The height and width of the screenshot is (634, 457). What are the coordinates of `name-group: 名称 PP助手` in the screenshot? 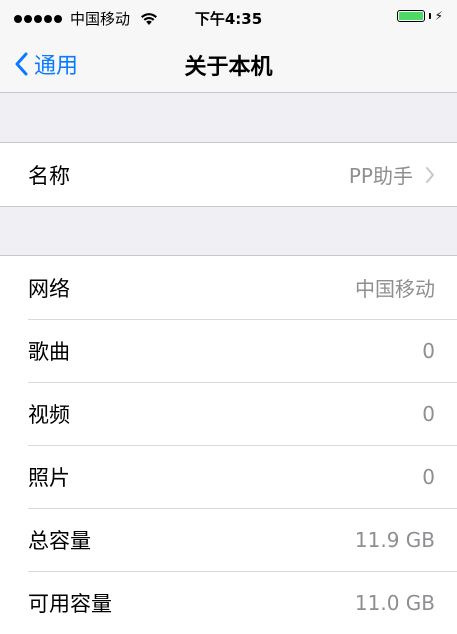 It's located at (228, 174).